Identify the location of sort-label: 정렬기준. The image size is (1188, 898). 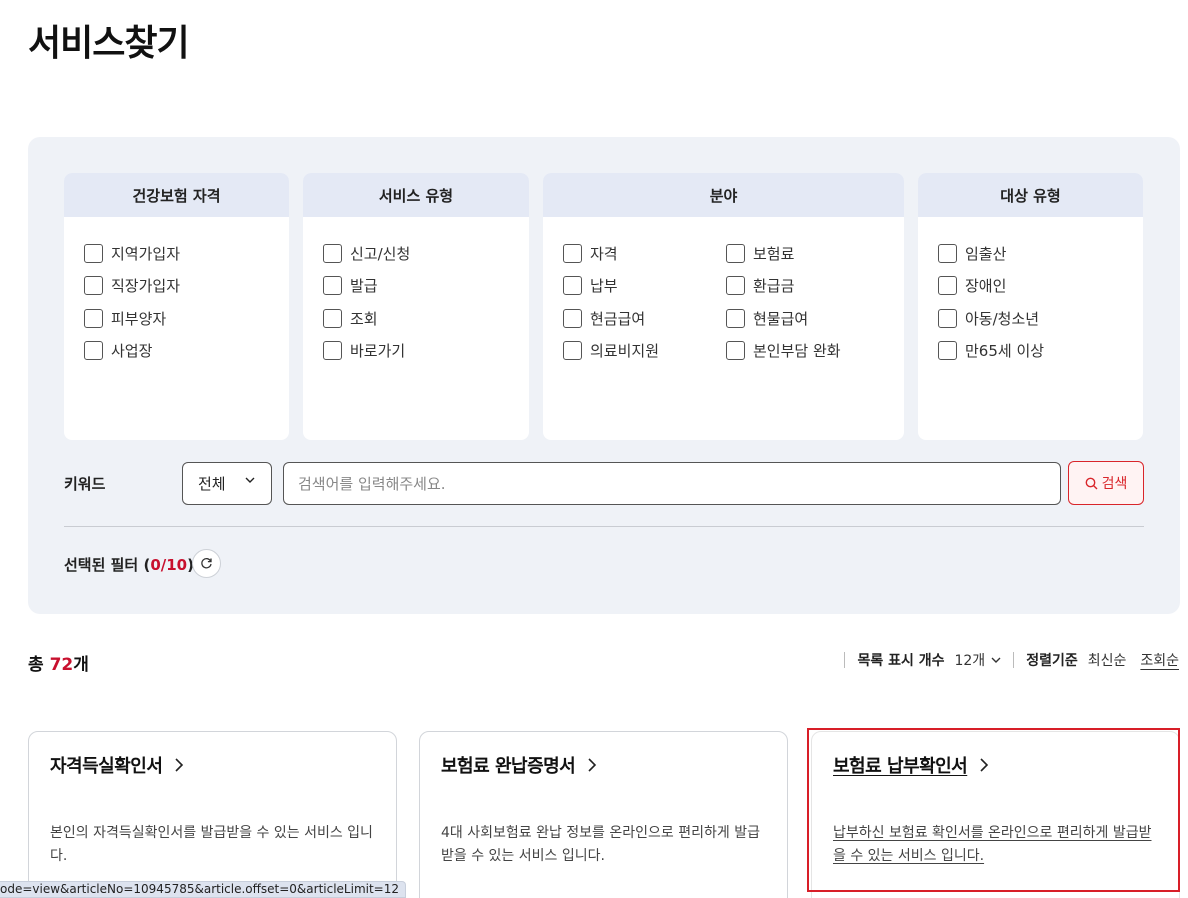
(1052, 661).